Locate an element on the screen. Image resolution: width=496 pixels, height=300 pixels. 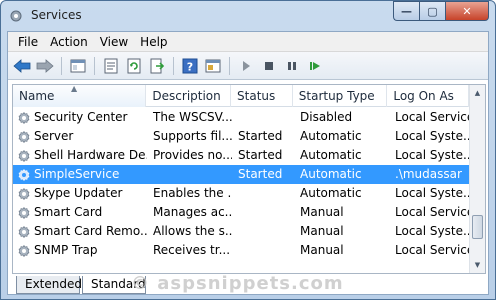
sort-ascending-icon: ▲ is located at coordinates (74, 89).